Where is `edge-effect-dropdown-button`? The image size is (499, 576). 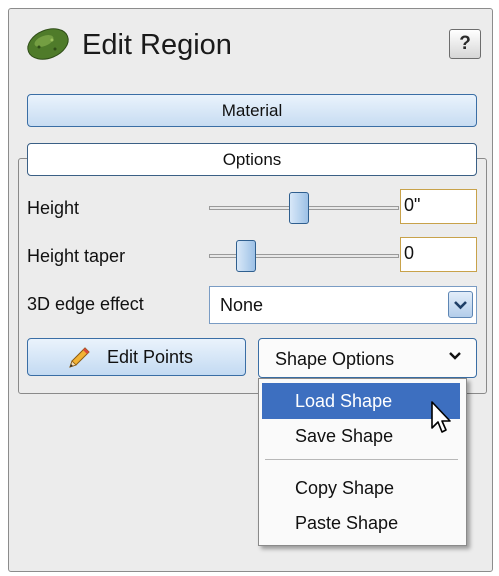 edge-effect-dropdown-button is located at coordinates (460, 304).